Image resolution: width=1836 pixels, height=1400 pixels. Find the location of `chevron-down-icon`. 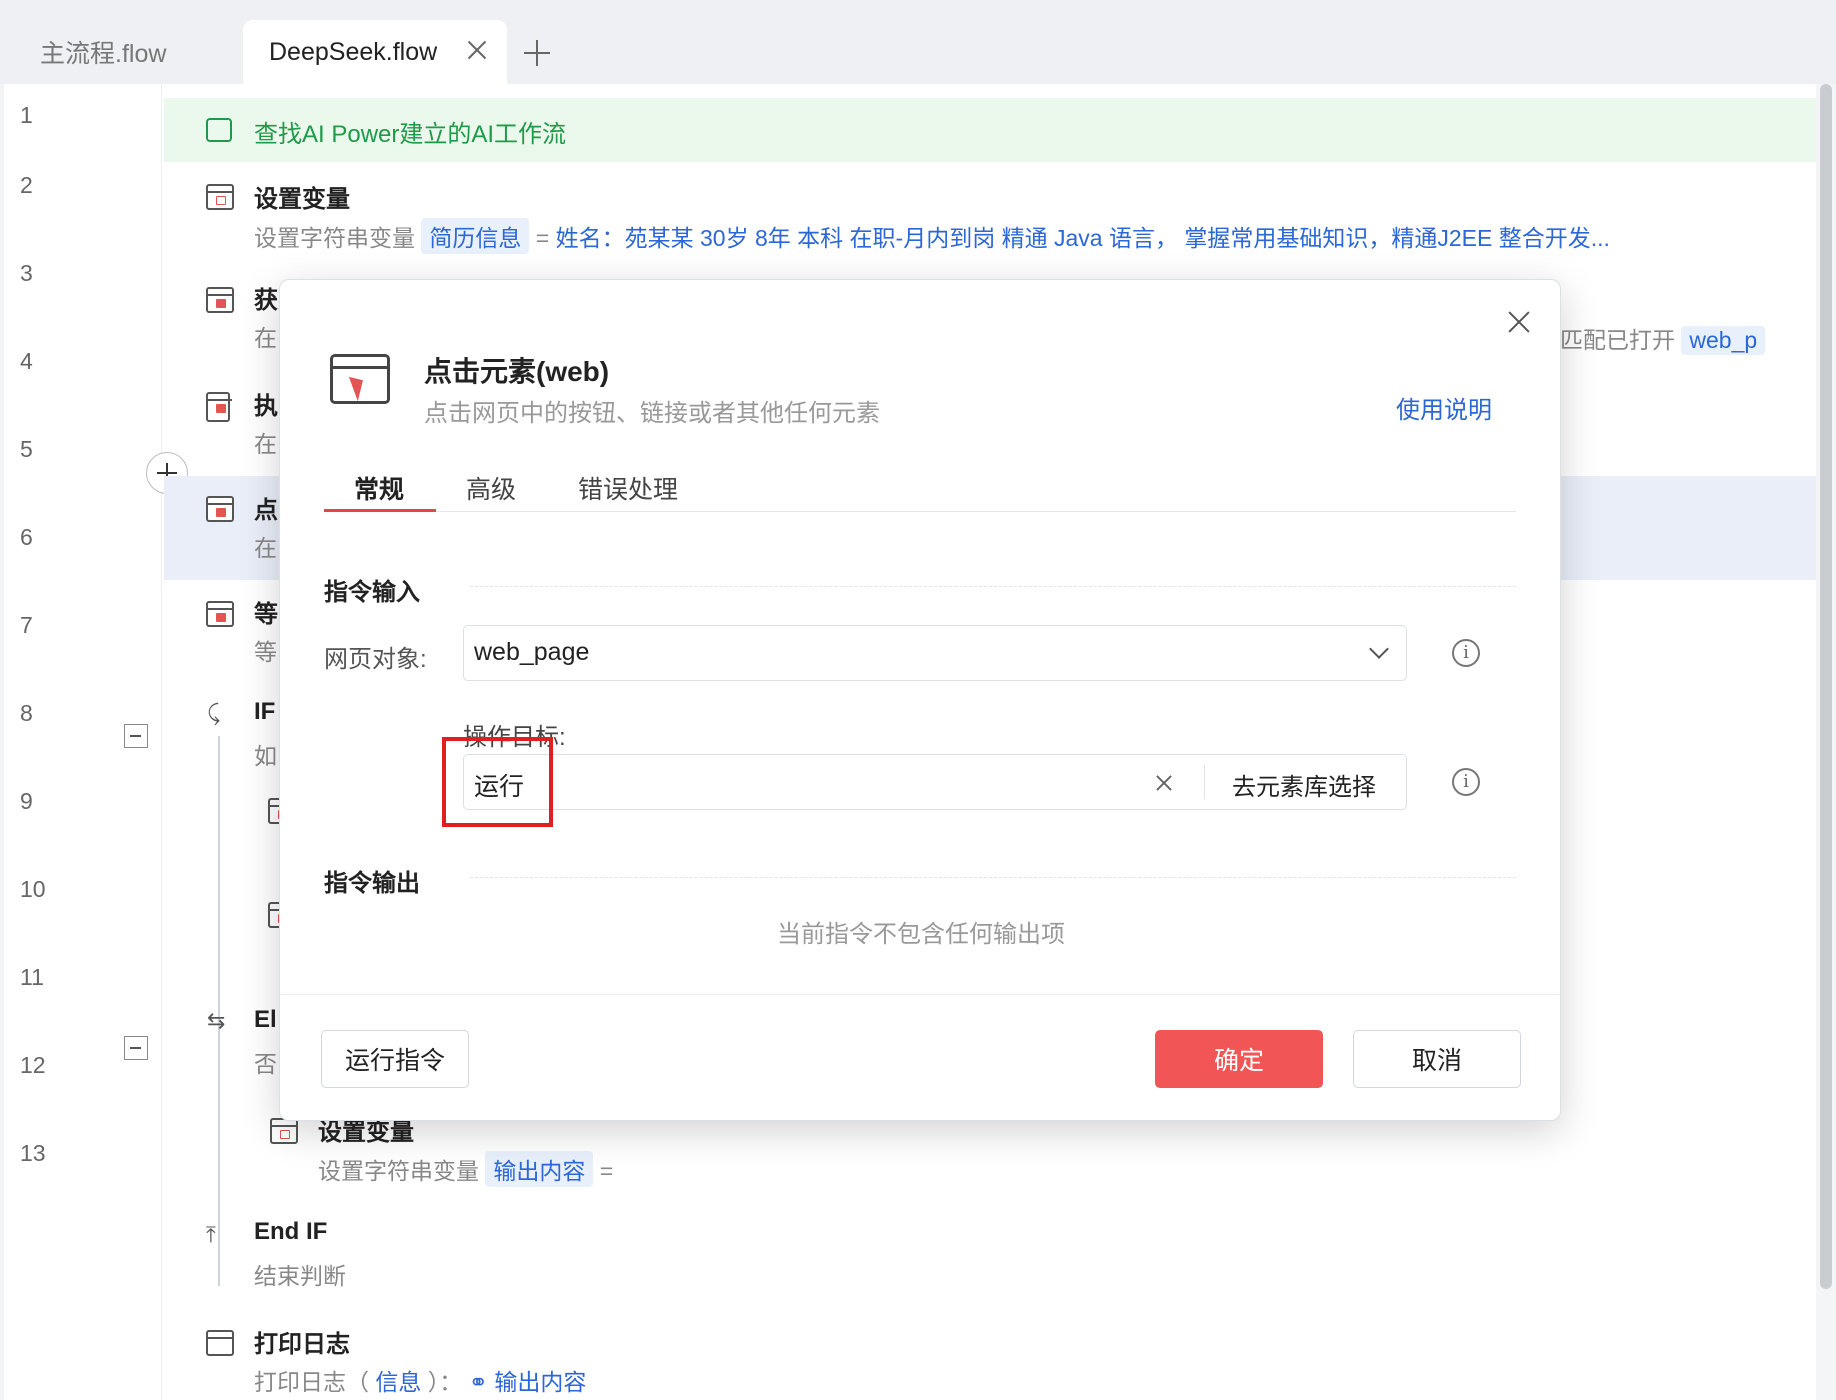

chevron-down-icon is located at coordinates (1379, 649).